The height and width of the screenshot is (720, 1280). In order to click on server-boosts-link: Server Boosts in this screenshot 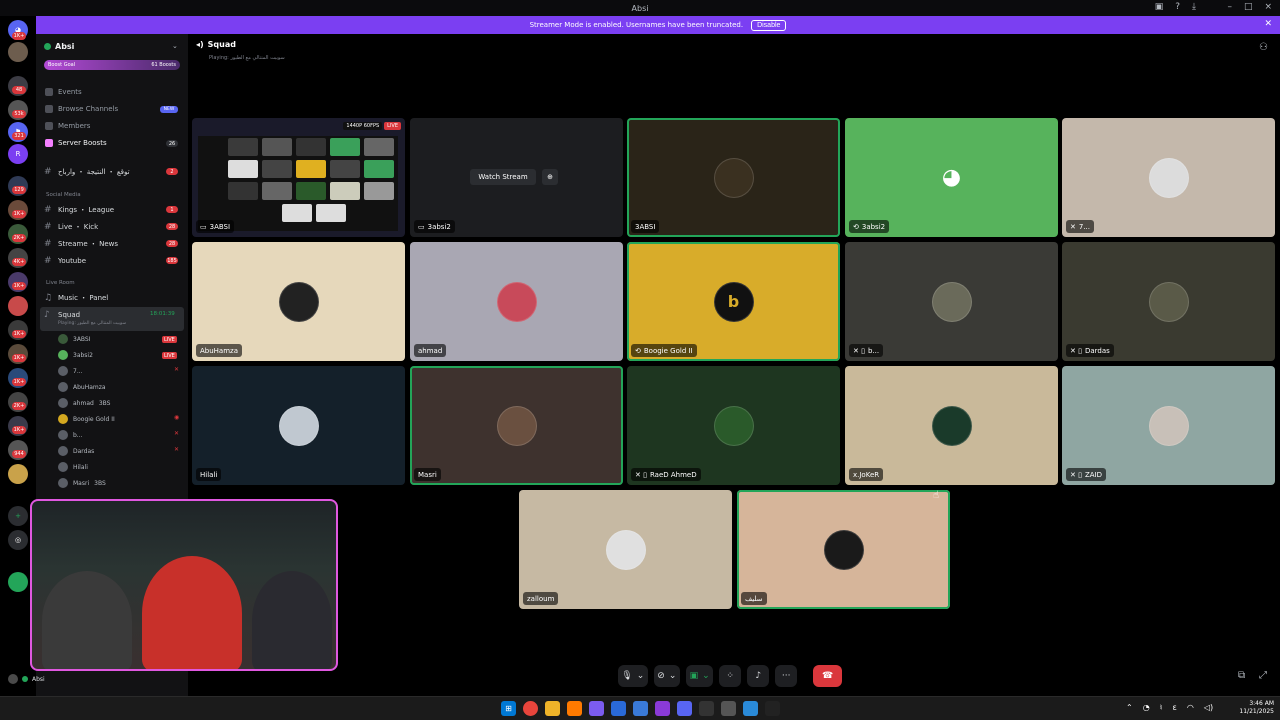, I will do `click(76, 143)`.